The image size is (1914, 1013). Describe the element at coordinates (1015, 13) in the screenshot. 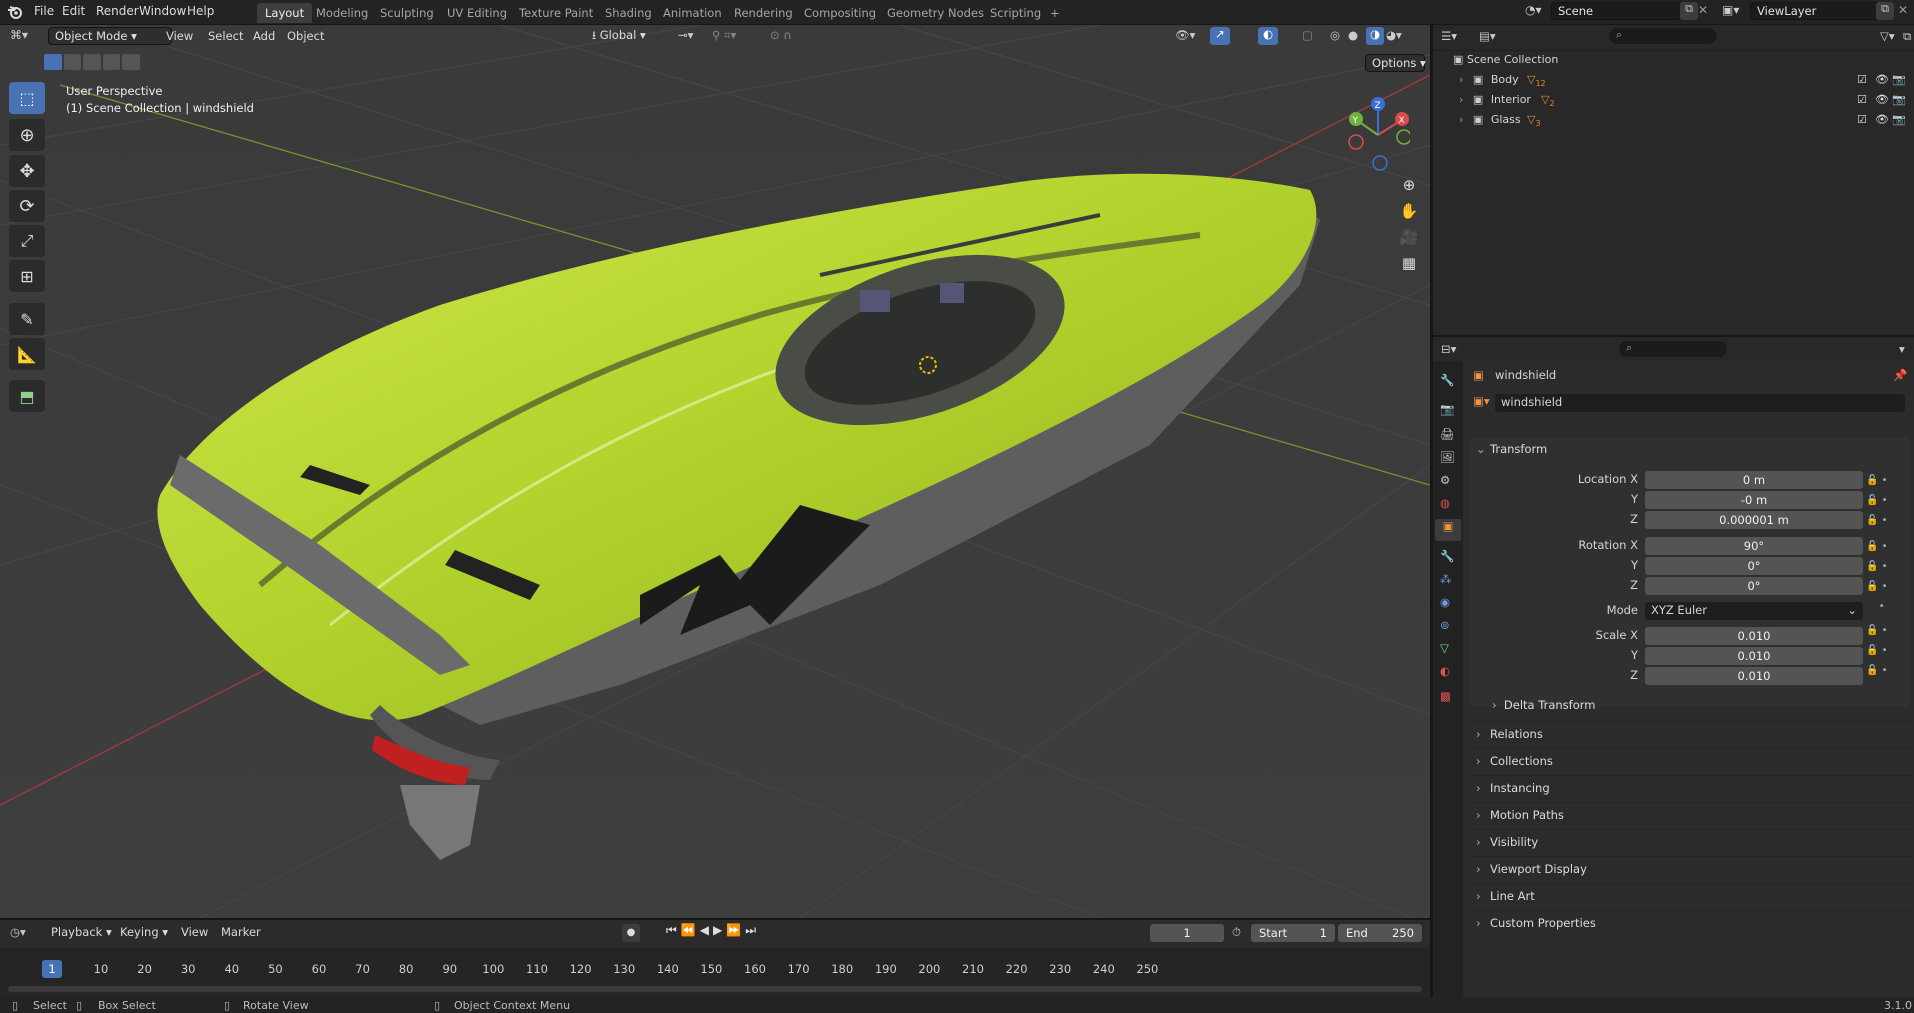

I see `tab-scripting: Scripting` at that location.